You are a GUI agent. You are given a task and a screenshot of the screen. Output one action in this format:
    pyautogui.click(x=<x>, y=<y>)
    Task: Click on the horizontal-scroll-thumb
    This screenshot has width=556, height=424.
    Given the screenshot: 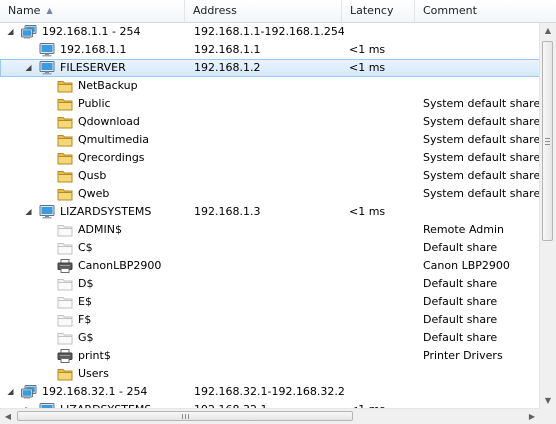 What is the action you would take?
    pyautogui.click(x=185, y=416)
    